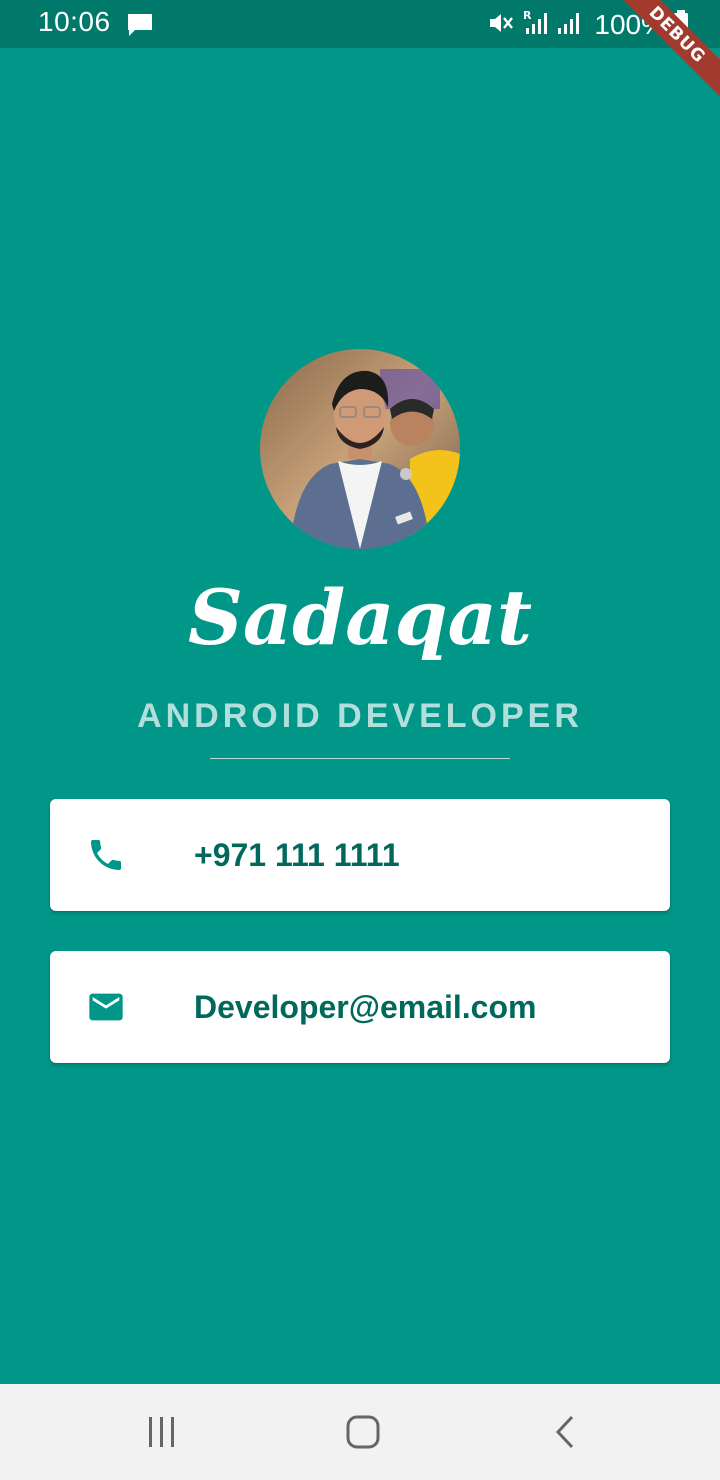  I want to click on divider, so click(360, 758).